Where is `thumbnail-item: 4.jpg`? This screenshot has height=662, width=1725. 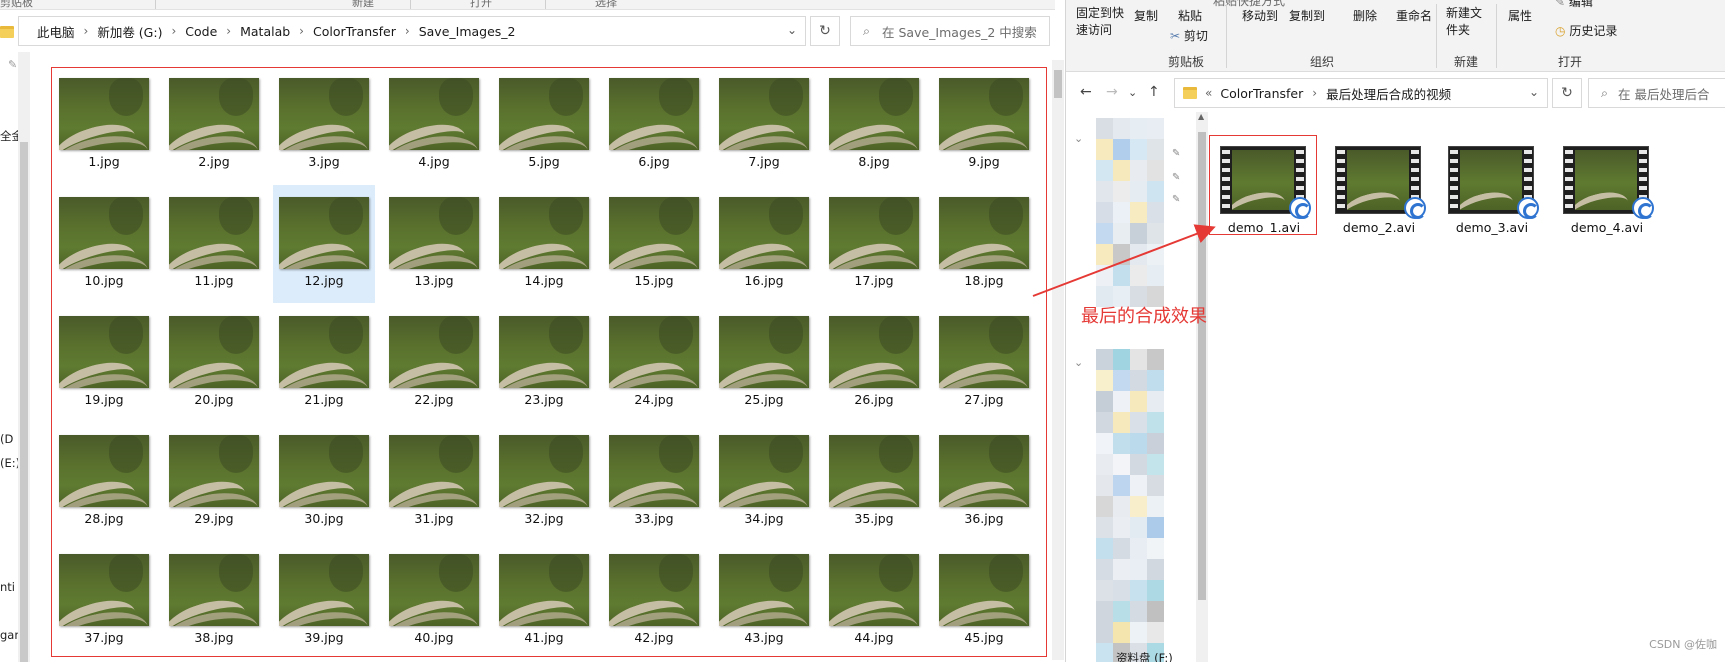 thumbnail-item: 4.jpg is located at coordinates (434, 125).